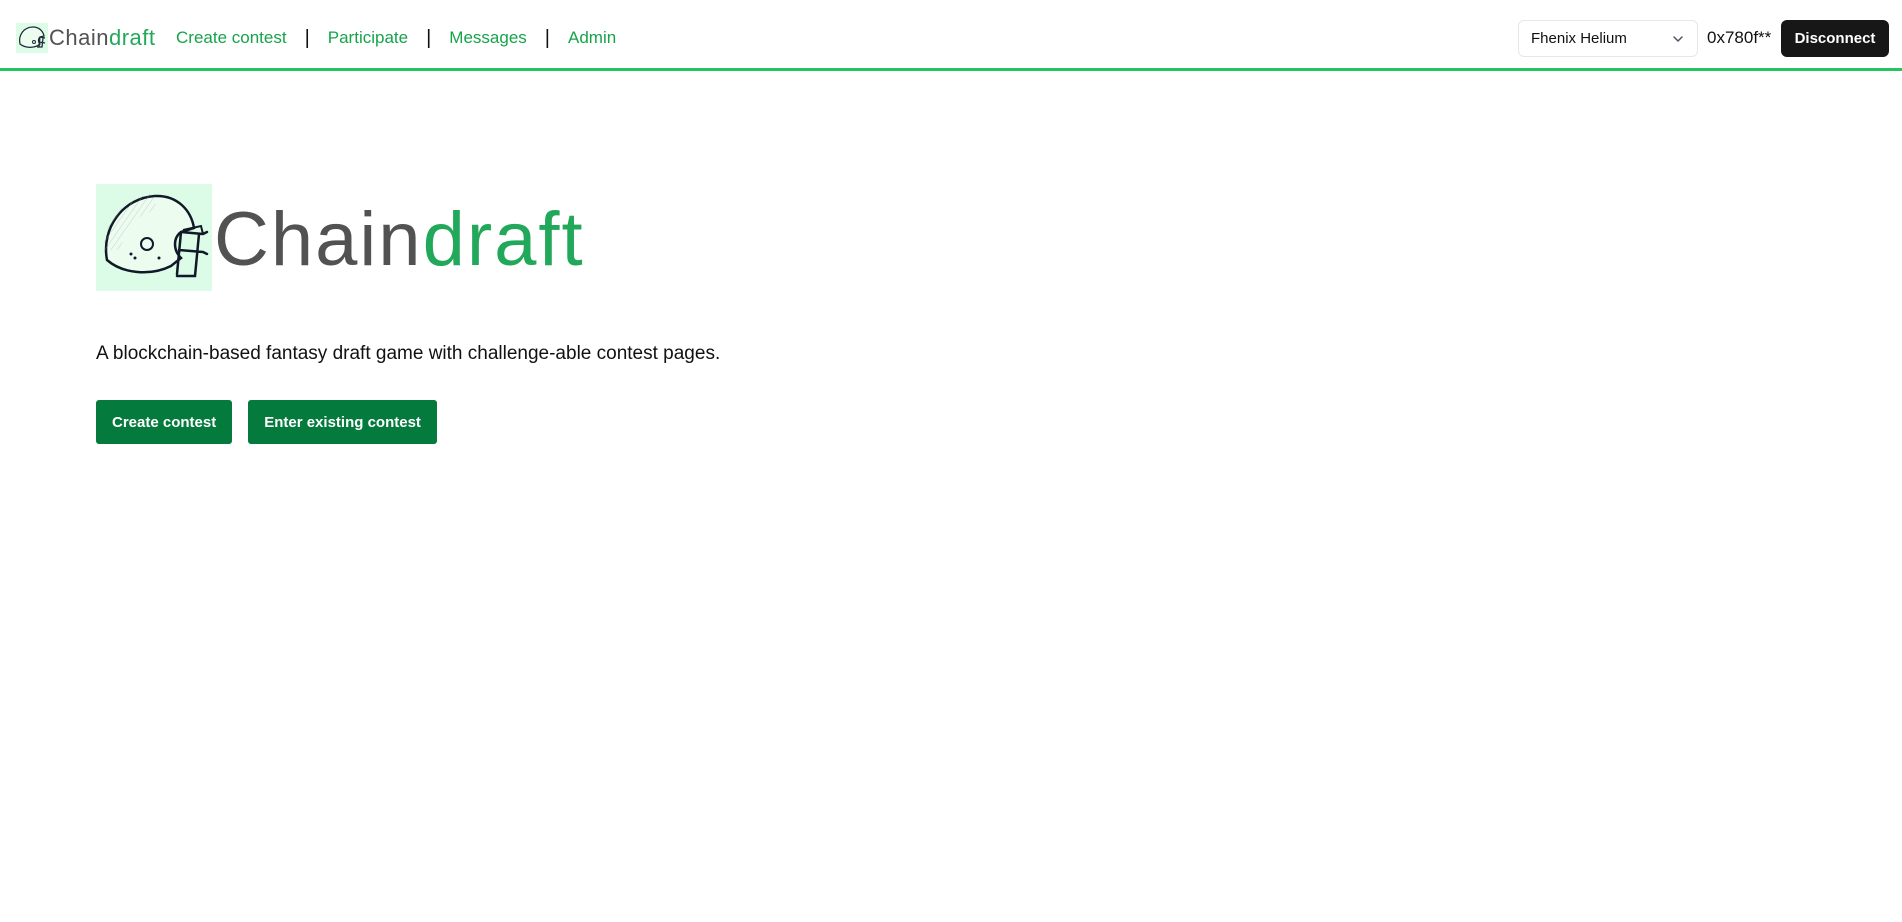 The width and height of the screenshot is (1902, 922). What do you see at coordinates (79, 37) in the screenshot?
I see `wordmark-chain: Chain` at bounding box center [79, 37].